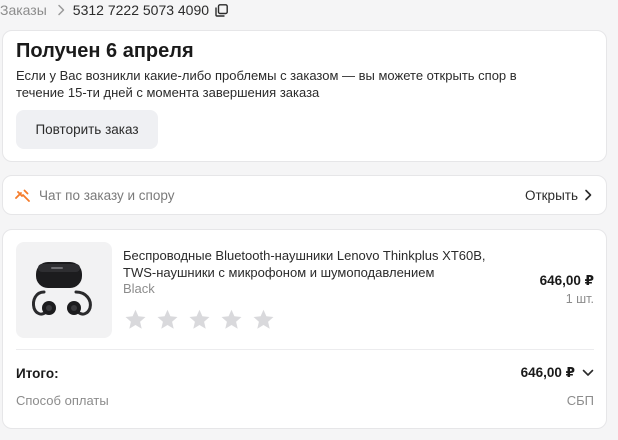  Describe the element at coordinates (566, 280) in the screenshot. I see `product-price: 646,00 ₽` at that location.